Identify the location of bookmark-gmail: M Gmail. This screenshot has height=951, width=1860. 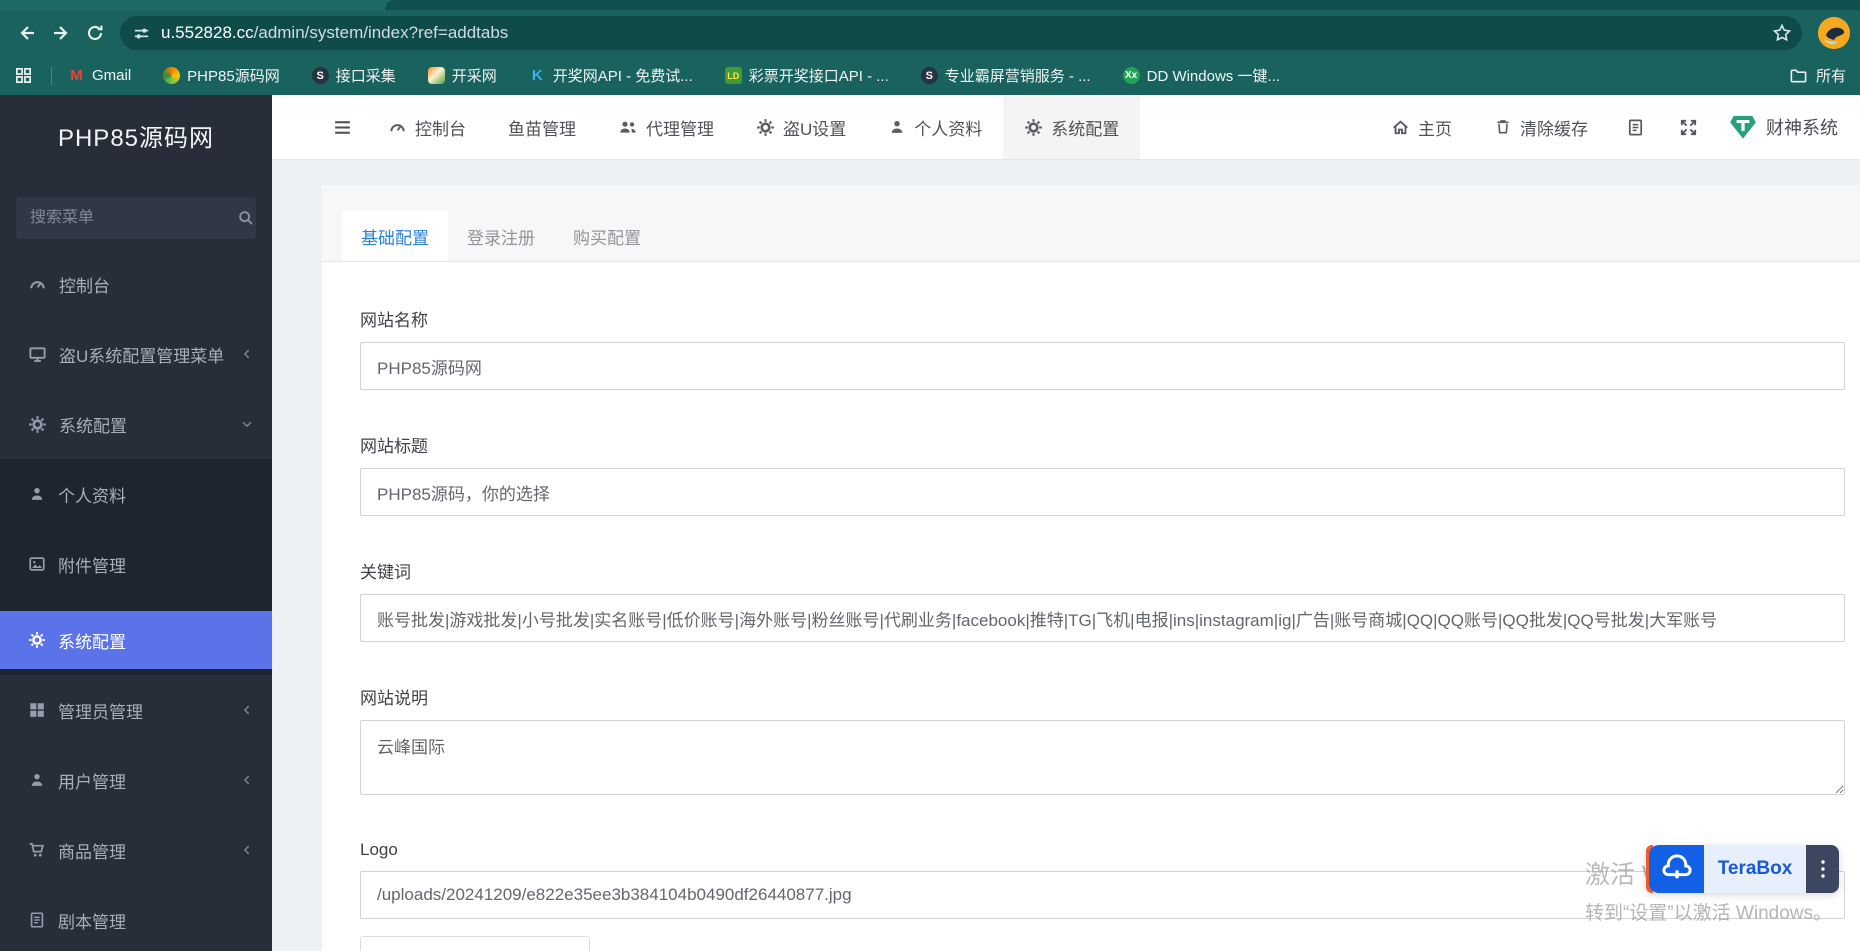
(99, 75).